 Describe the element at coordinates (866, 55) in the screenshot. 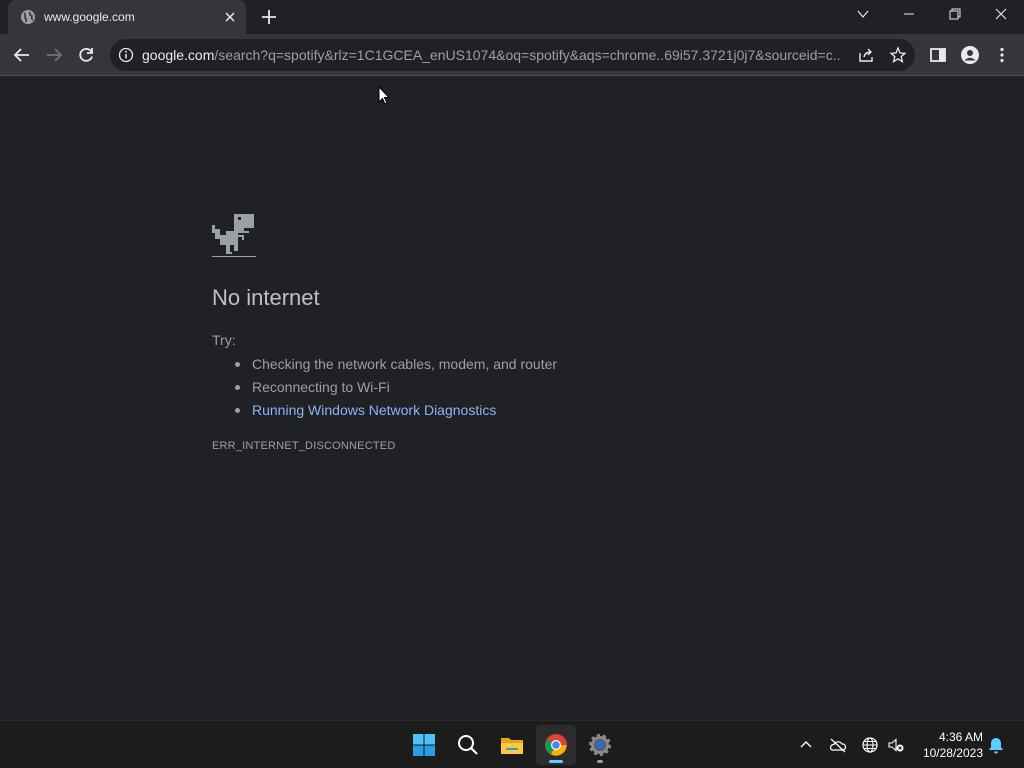

I see `share-icon` at that location.